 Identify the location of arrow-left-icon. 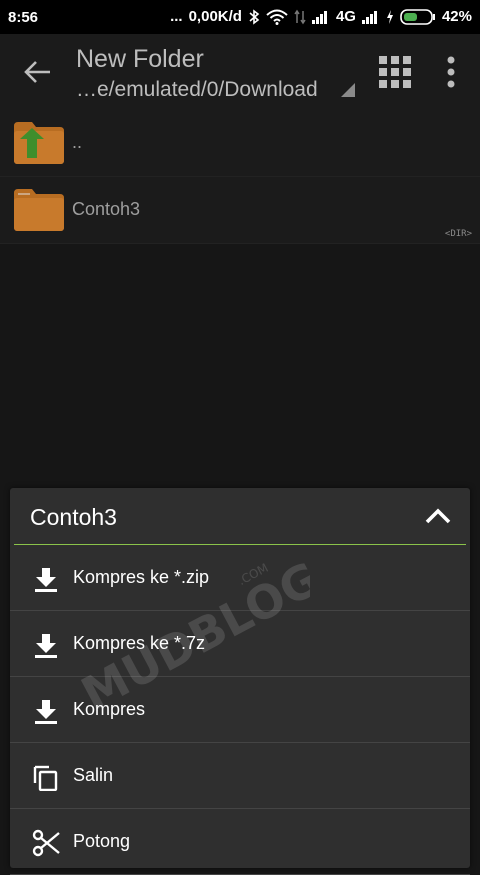
(37, 72).